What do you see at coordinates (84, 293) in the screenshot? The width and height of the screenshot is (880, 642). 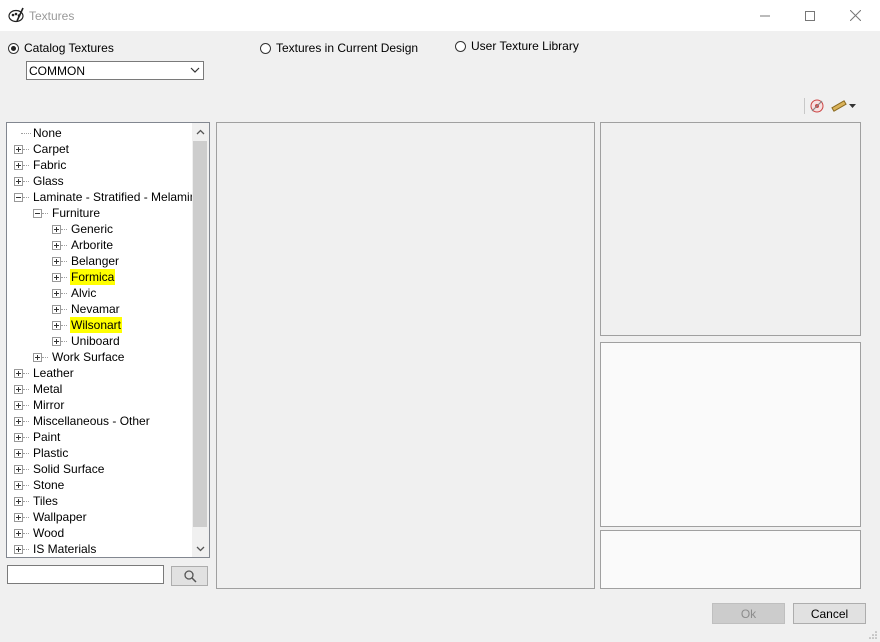 I see `tree-node-label: Alvic` at bounding box center [84, 293].